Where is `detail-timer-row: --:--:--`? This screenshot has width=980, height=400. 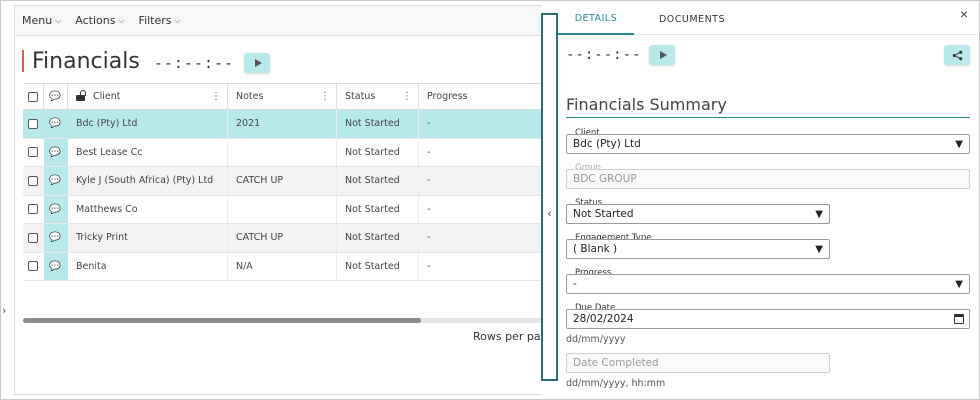 detail-timer-row: --:--:-- is located at coordinates (621, 55).